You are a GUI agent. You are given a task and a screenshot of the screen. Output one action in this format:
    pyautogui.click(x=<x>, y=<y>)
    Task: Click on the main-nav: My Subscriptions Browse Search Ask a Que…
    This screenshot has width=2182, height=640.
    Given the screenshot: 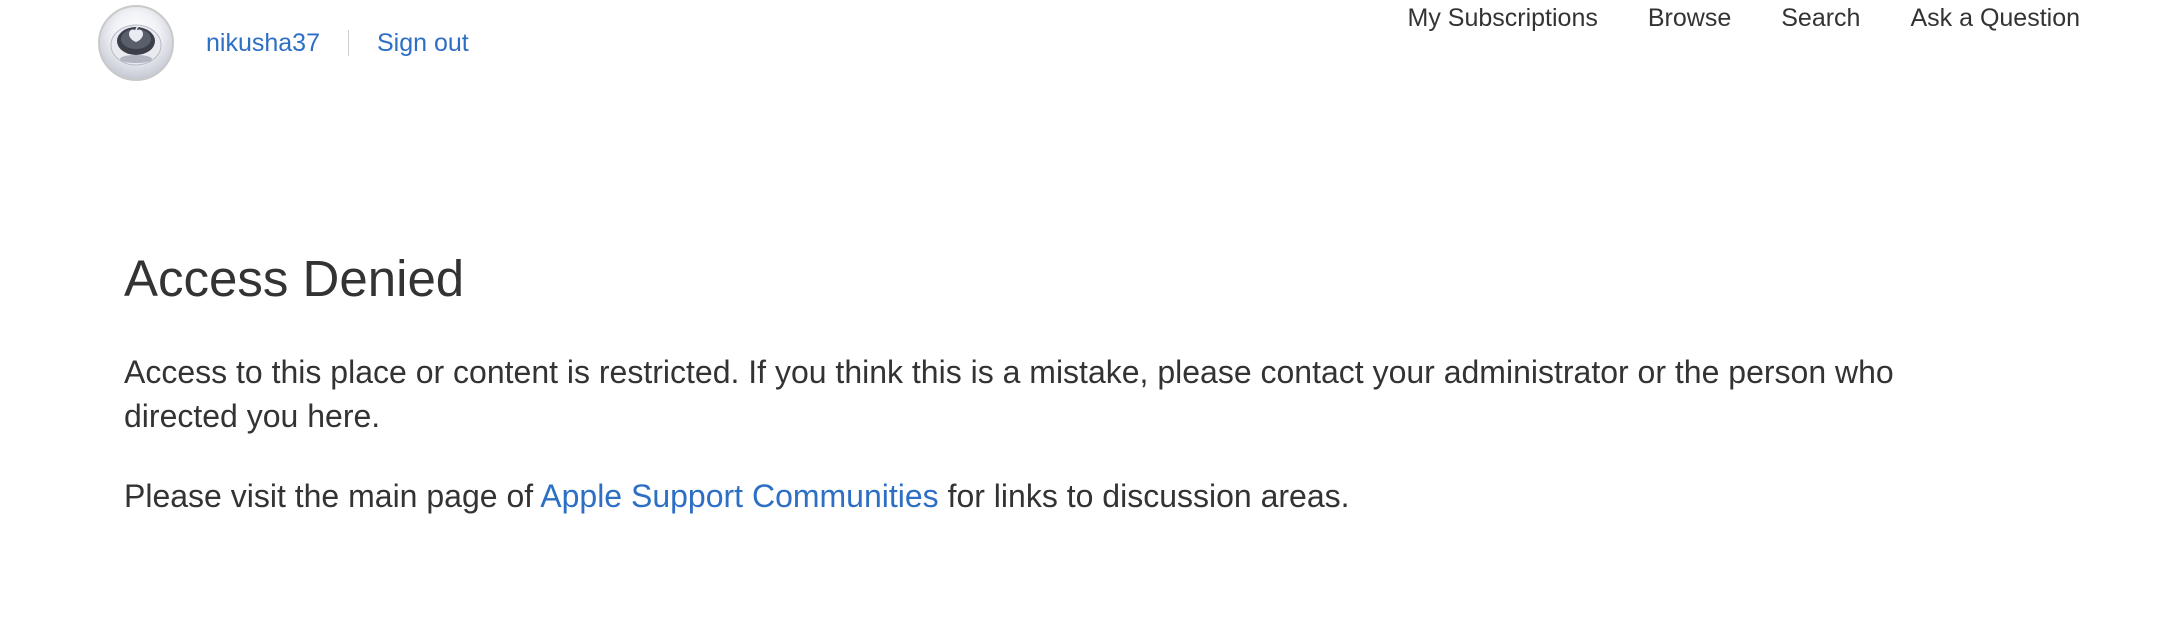 What is the action you would take?
    pyautogui.click(x=1744, y=18)
    